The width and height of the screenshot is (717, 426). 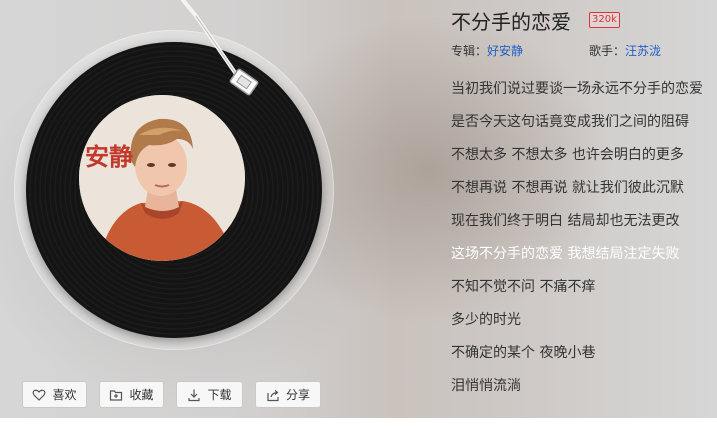 What do you see at coordinates (219, 395) in the screenshot?
I see `download-button-label: 下载` at bounding box center [219, 395].